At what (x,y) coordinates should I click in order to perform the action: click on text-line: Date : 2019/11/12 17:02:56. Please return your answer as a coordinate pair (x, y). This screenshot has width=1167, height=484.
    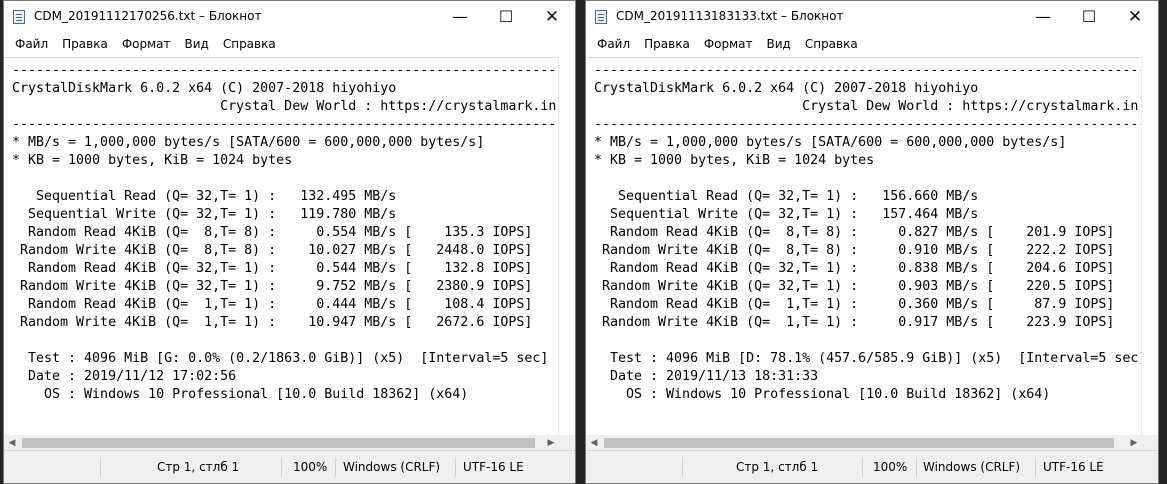
    Looking at the image, I should click on (124, 376).